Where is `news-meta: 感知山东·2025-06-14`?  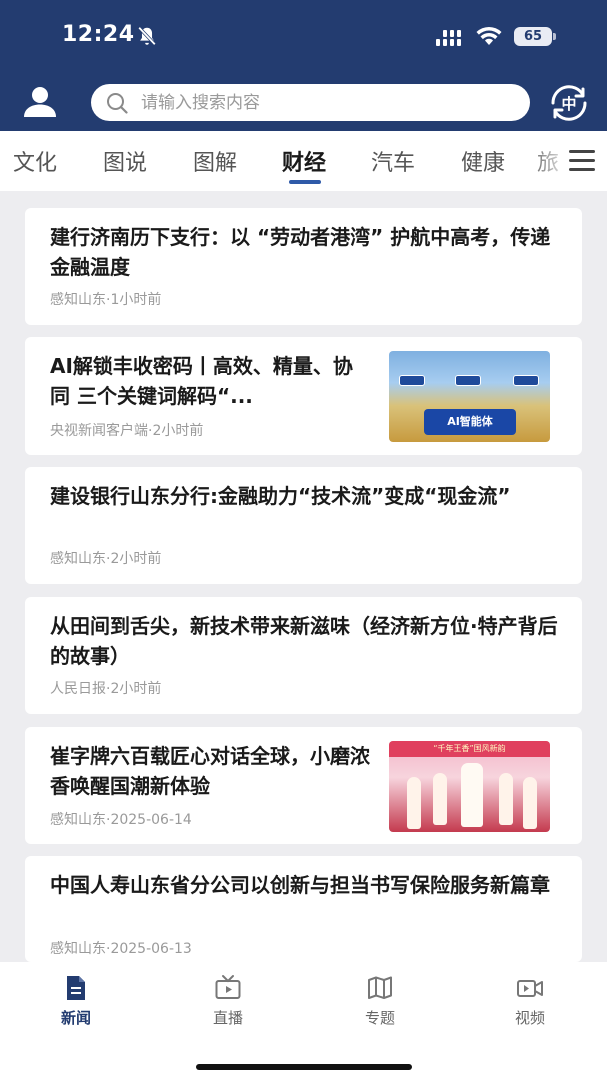
news-meta: 感知山东·2025-06-14 is located at coordinates (121, 820).